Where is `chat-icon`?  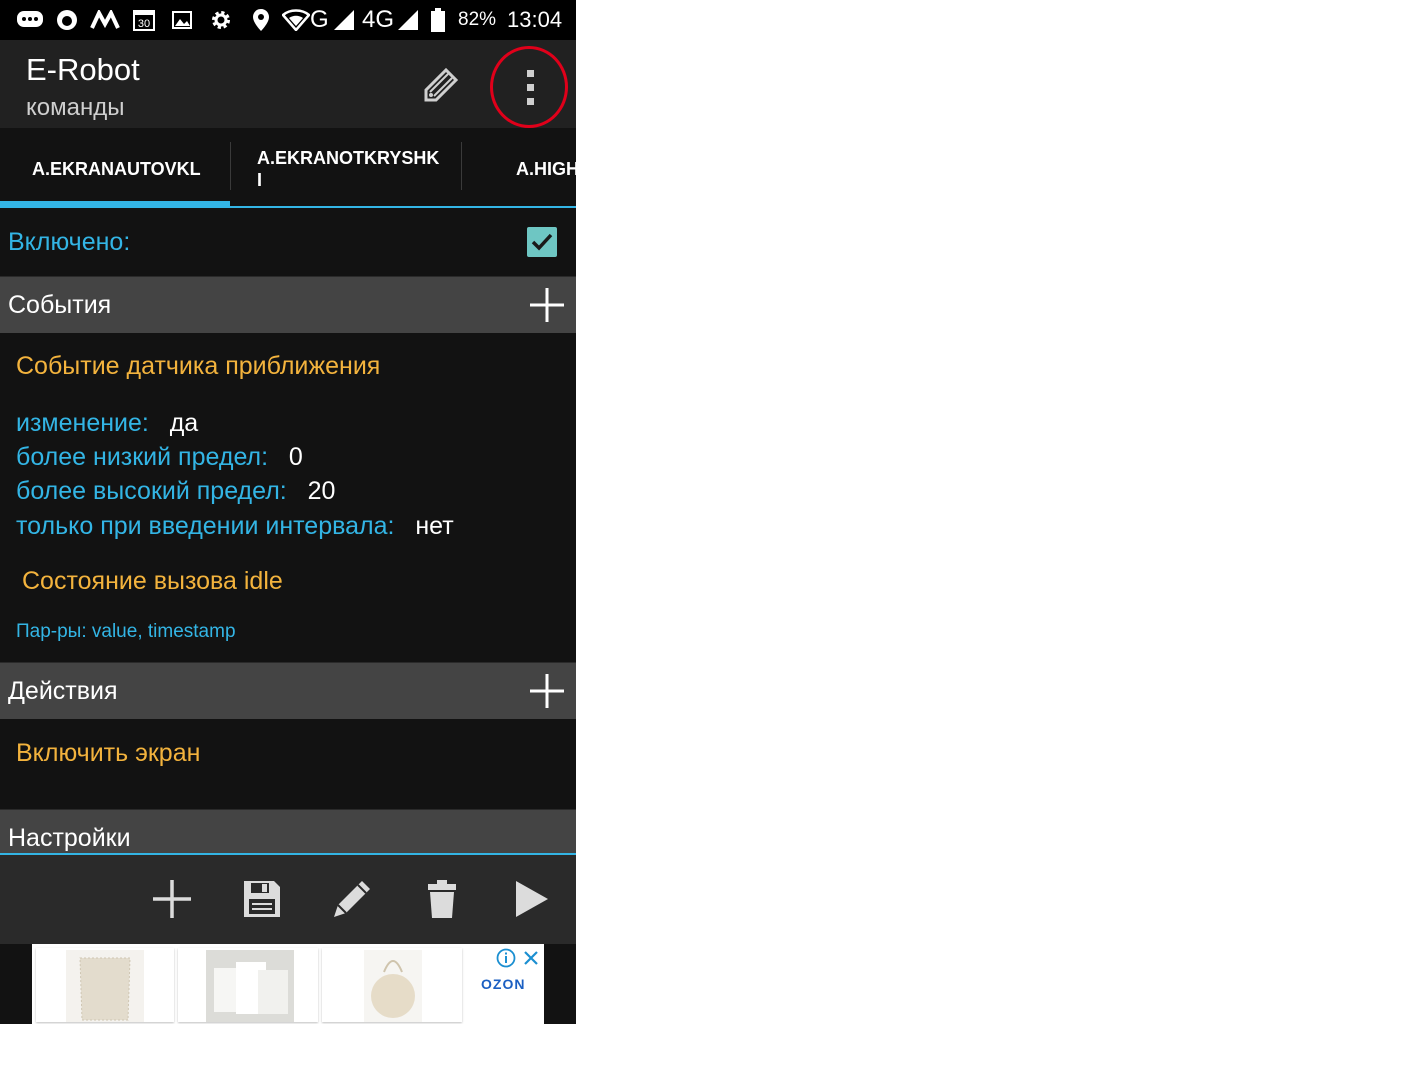
chat-icon is located at coordinates (30, 20).